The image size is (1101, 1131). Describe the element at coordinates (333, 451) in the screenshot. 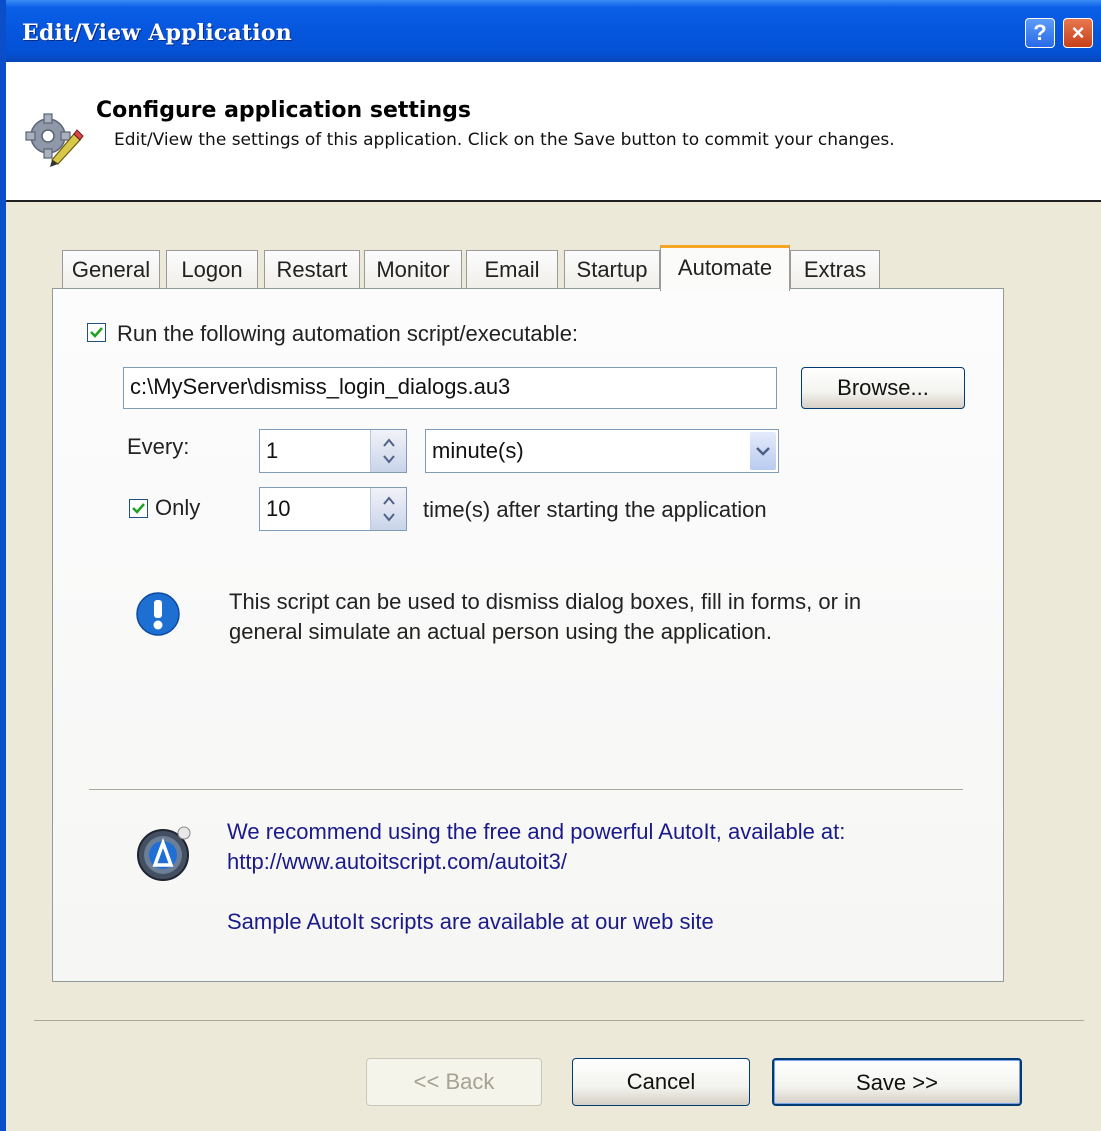

I see `every-value-input: 1` at that location.